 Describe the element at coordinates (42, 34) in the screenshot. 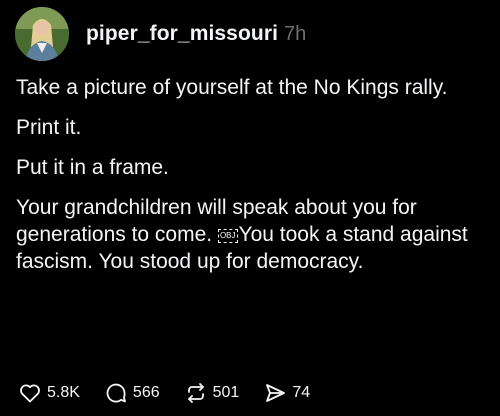

I see `avatar` at that location.